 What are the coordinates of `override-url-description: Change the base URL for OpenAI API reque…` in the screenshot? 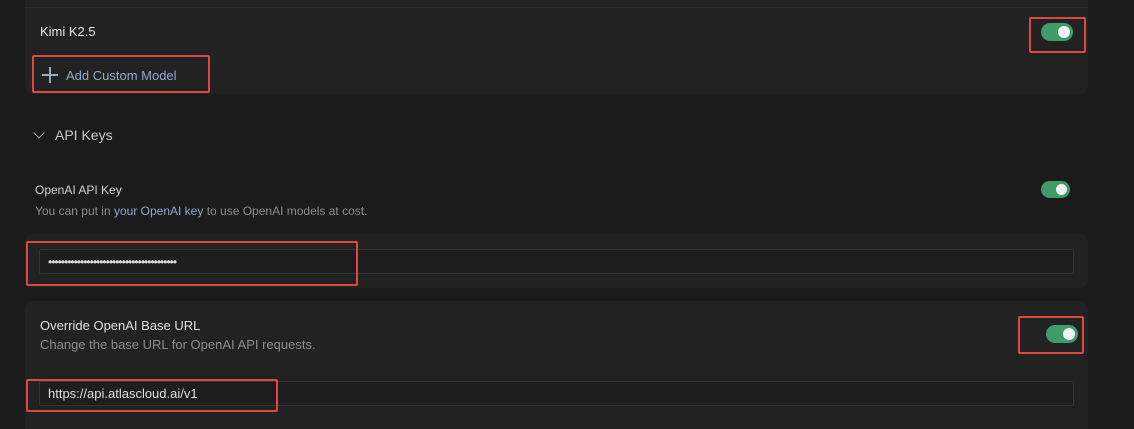 It's located at (178, 344).